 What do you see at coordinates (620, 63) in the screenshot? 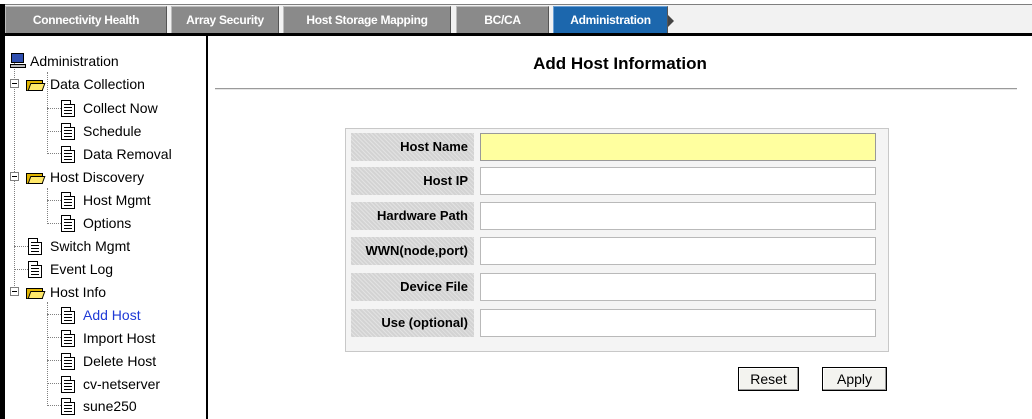
I see `page-title: Add Host Information` at bounding box center [620, 63].